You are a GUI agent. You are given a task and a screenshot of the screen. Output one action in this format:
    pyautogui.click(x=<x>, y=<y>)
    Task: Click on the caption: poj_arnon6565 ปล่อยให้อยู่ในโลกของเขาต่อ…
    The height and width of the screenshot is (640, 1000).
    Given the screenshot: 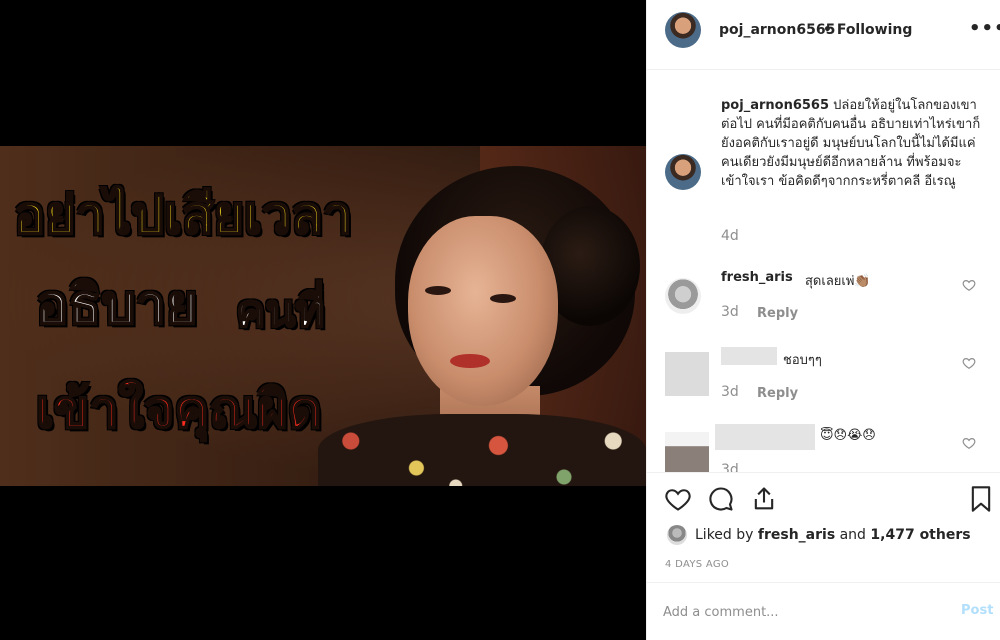 What is the action you would take?
    pyautogui.click(x=857, y=143)
    